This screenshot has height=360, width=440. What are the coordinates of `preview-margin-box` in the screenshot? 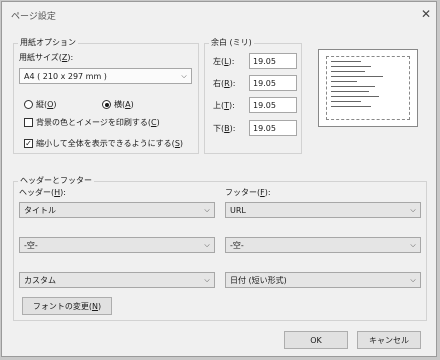 It's located at (368, 88).